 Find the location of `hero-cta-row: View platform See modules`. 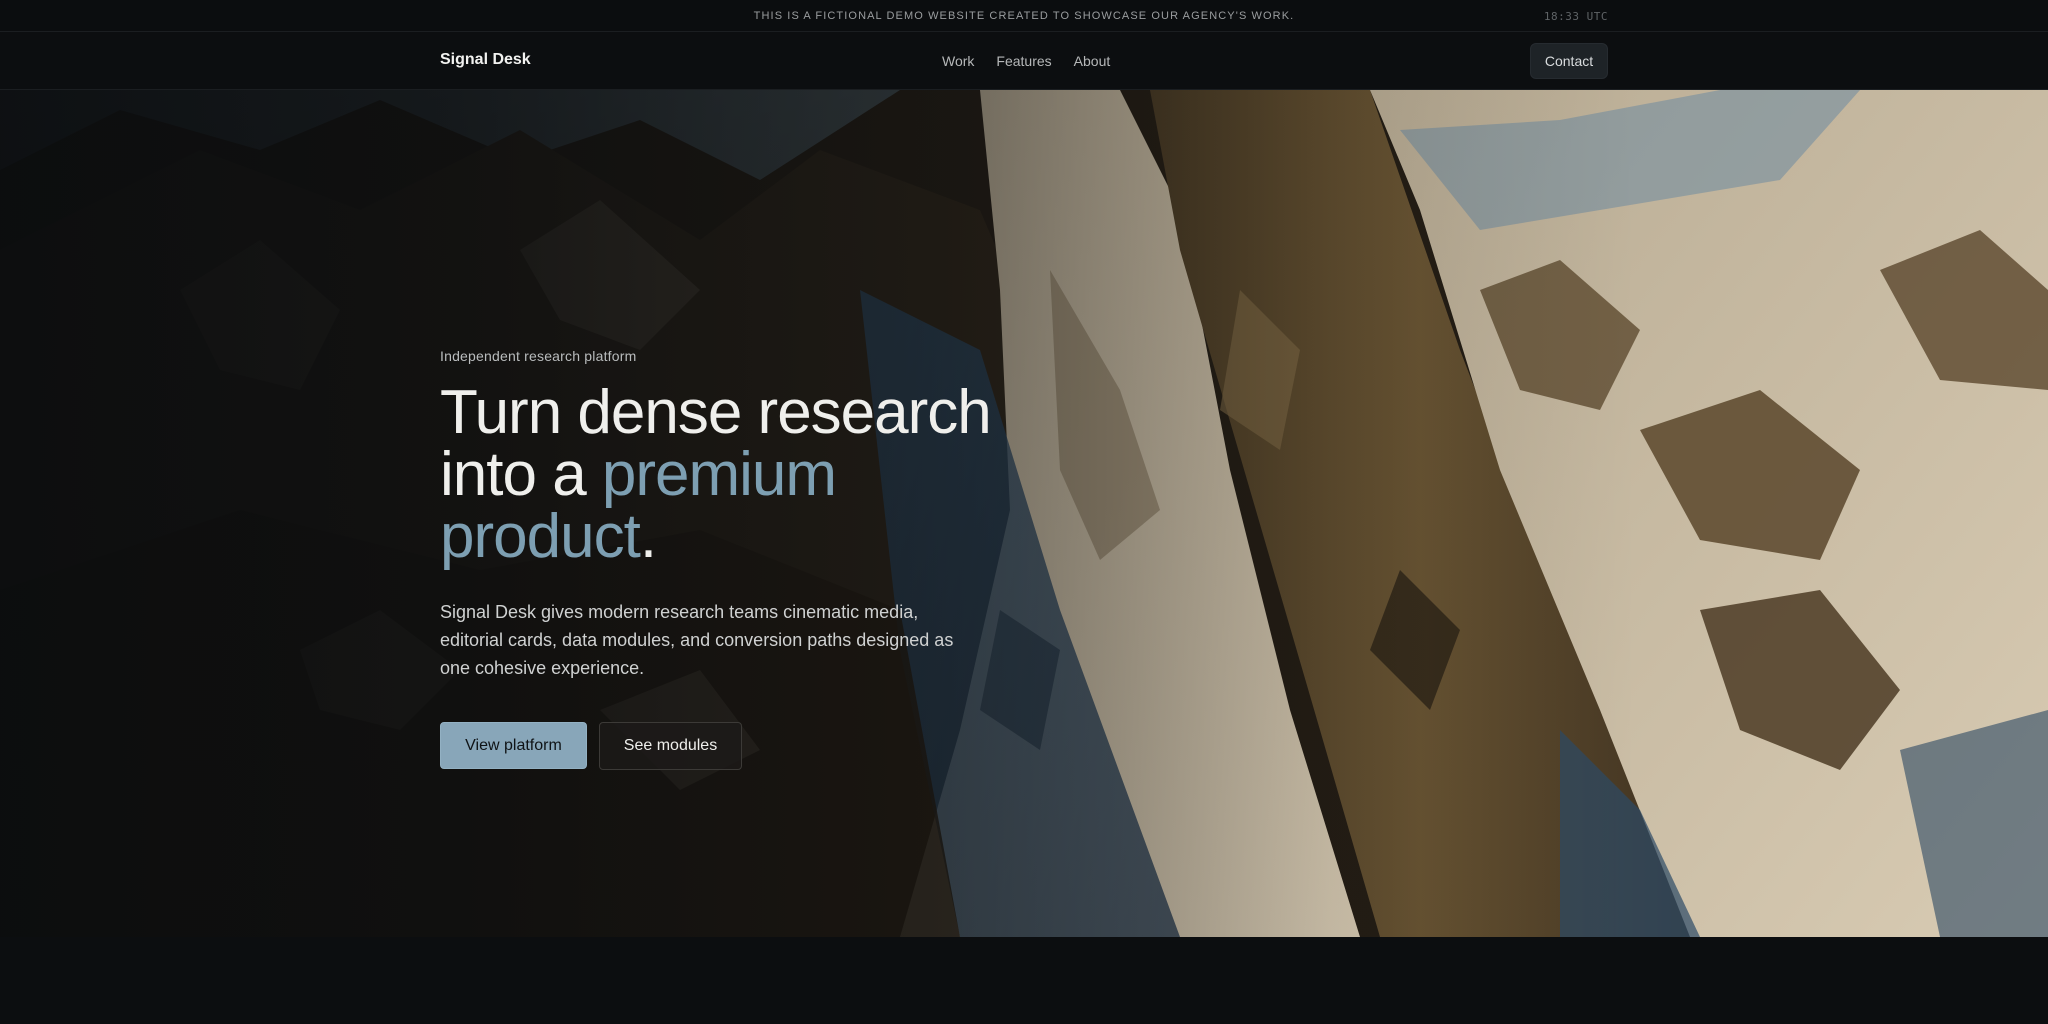

hero-cta-row: View platform See modules is located at coordinates (720, 746).